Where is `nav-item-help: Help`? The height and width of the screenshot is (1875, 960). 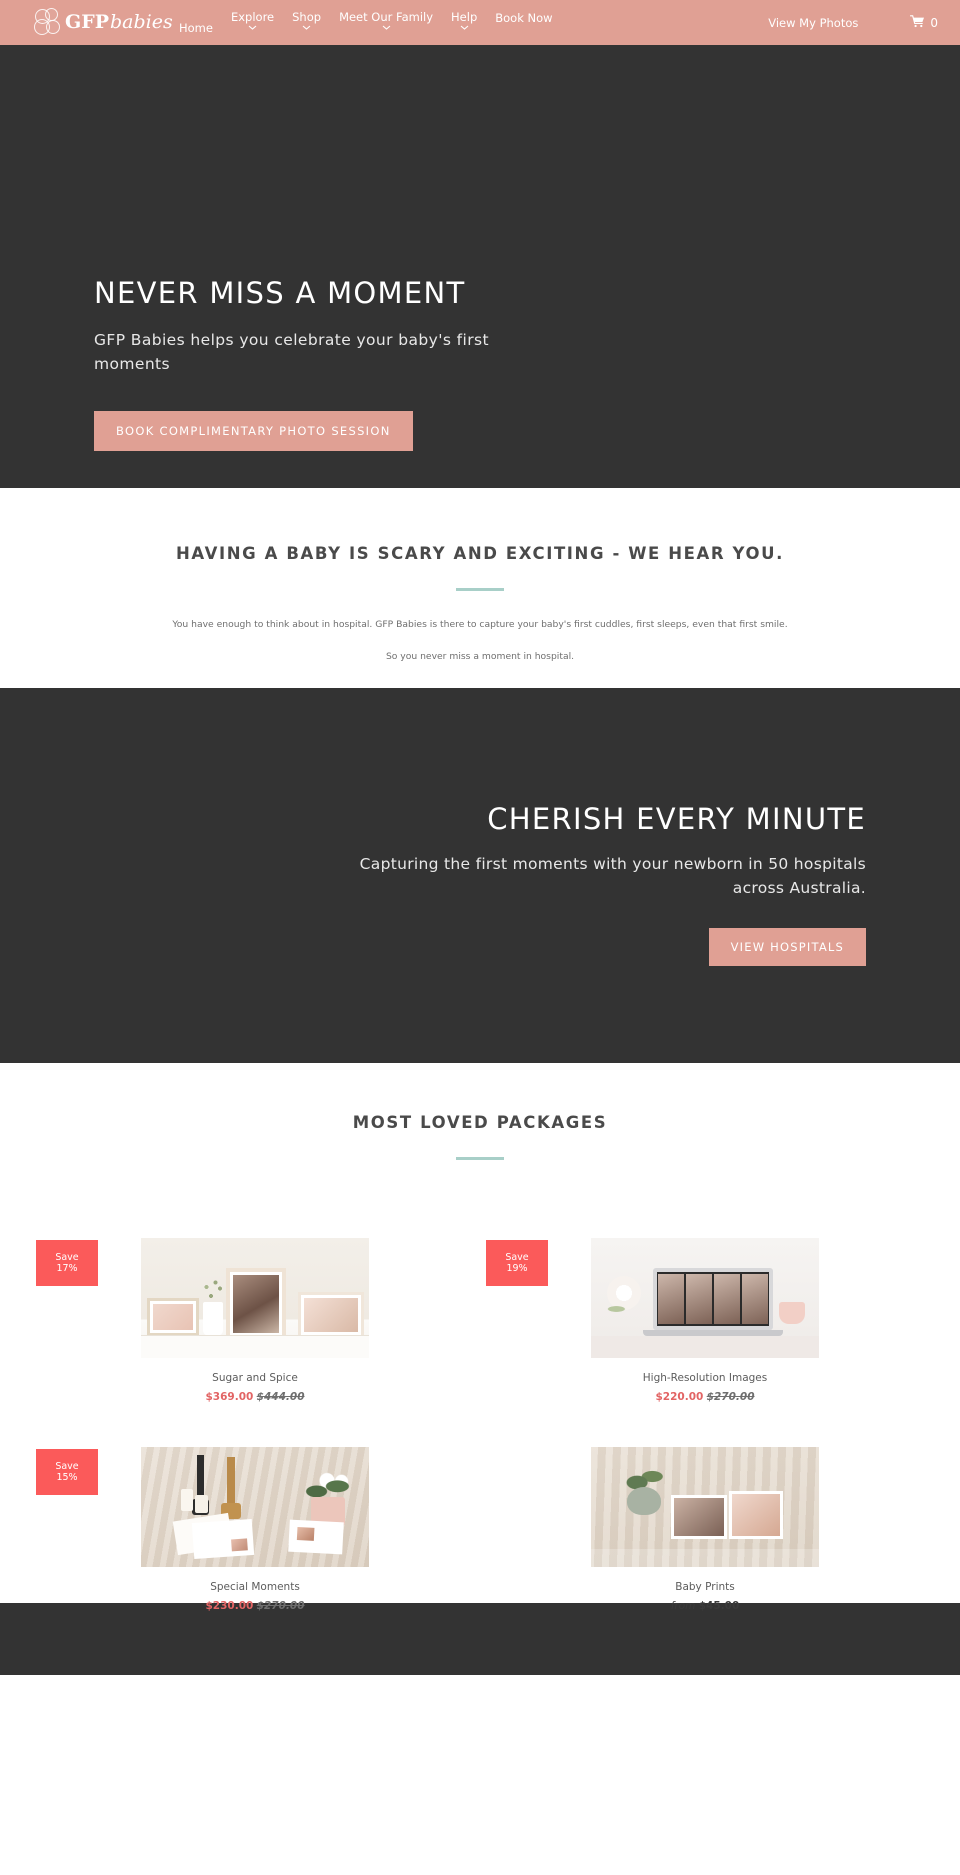
nav-item-help: Help is located at coordinates (464, 15).